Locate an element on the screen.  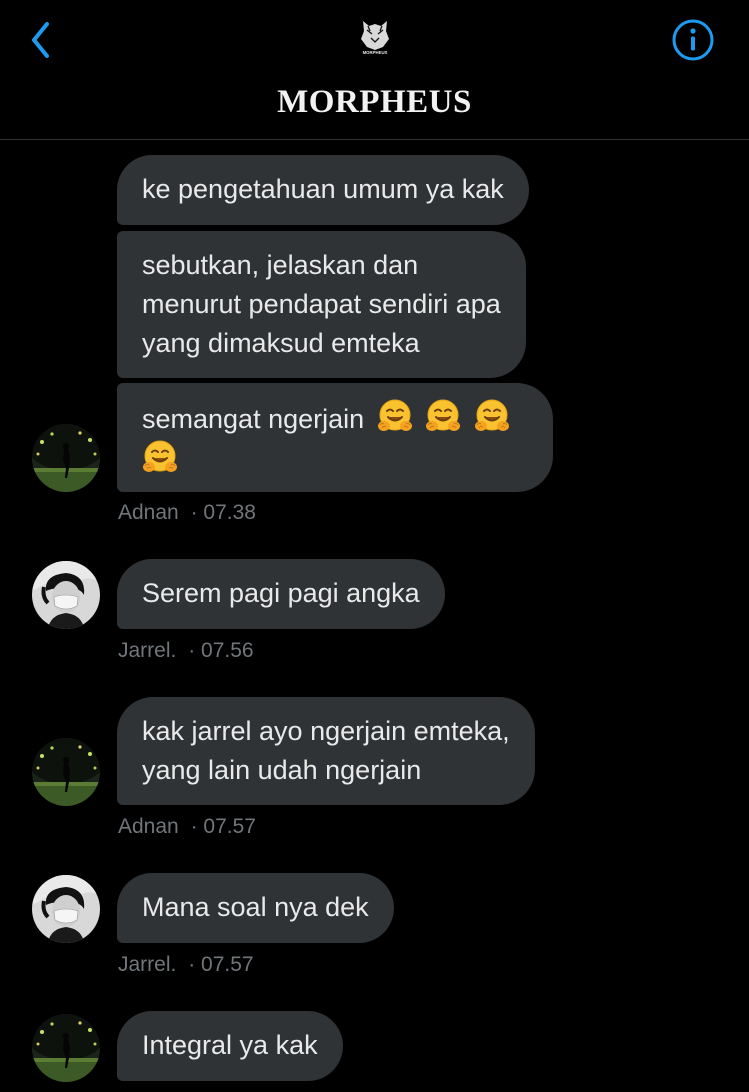
info-button is located at coordinates (693, 40).